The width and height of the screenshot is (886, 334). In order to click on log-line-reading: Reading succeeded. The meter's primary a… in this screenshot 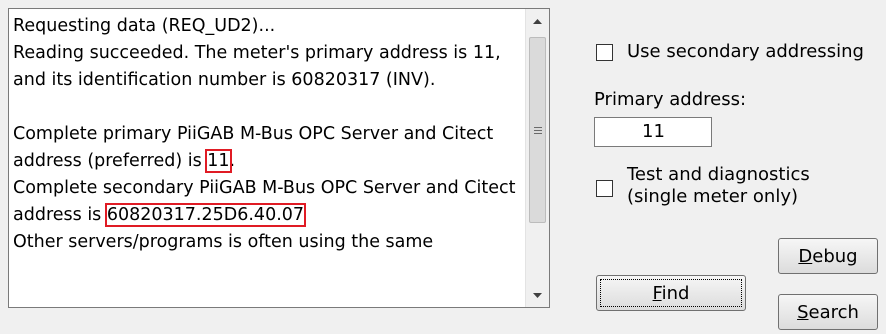, I will do `click(257, 66)`.